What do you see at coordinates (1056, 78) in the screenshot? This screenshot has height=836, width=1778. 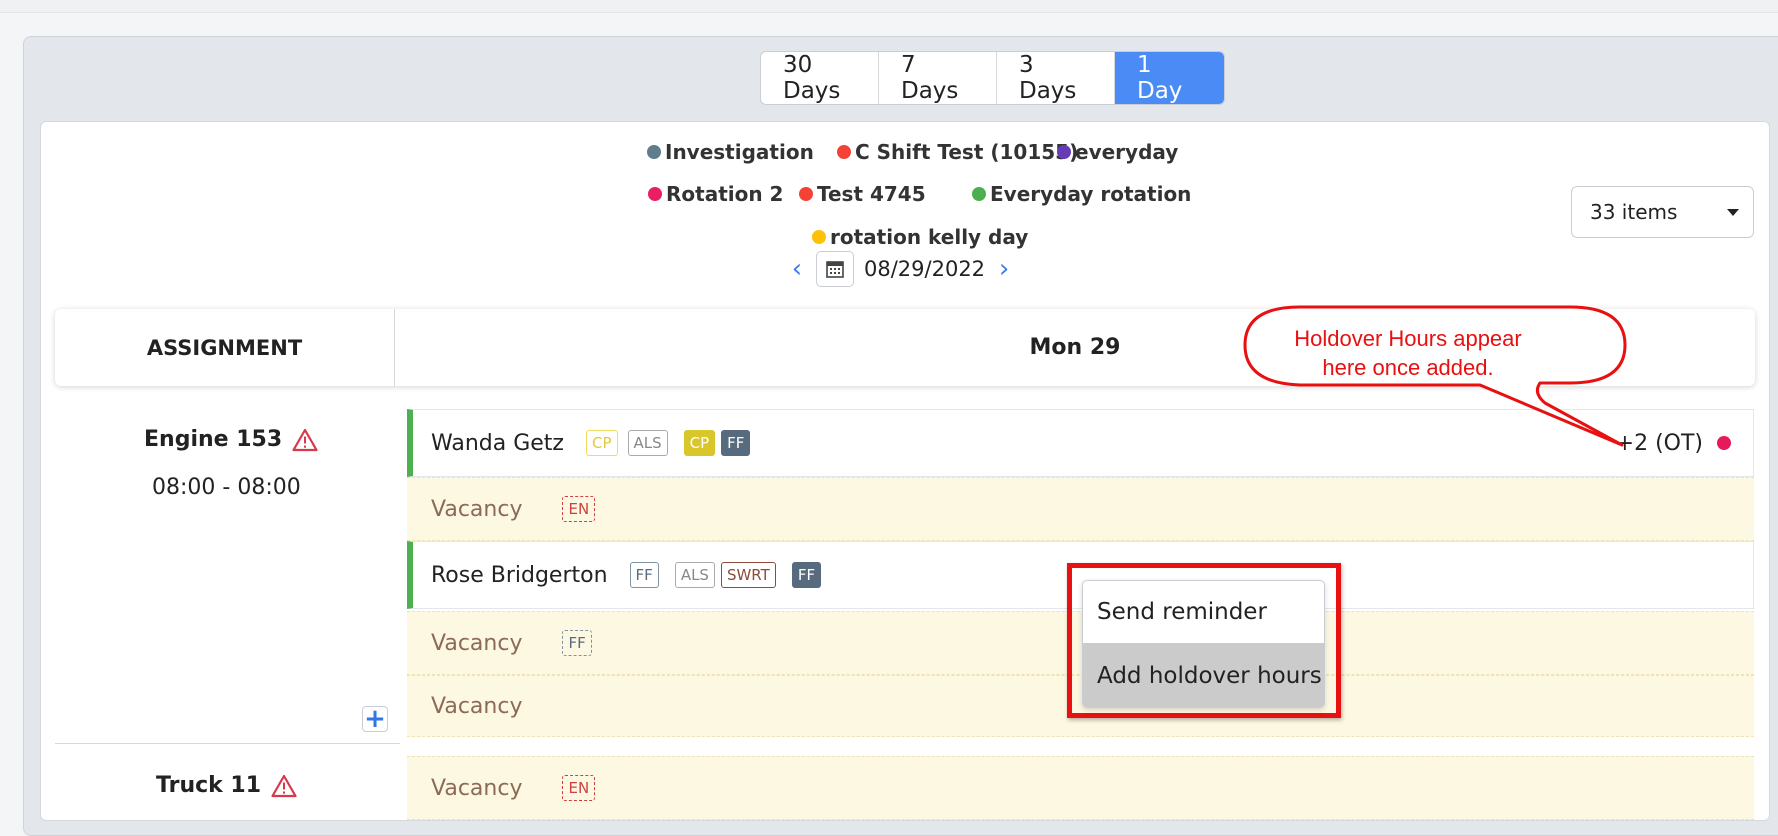 I see `tab-3-days: 3 Days` at bounding box center [1056, 78].